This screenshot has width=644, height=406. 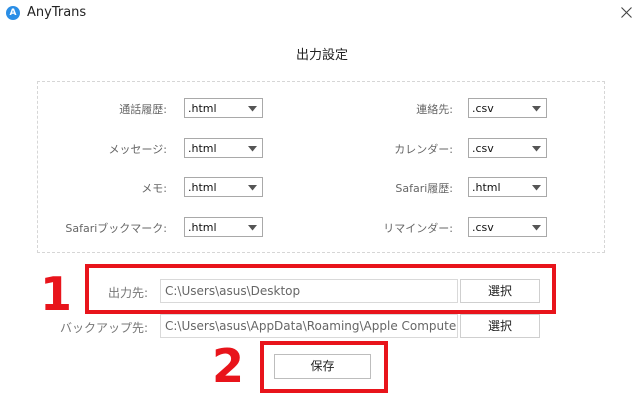 I want to click on setting-safari-history: Safari履歴: .html, so click(x=292, y=187).